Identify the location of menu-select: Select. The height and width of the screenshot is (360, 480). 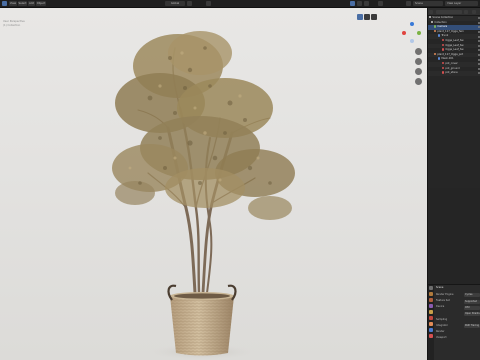
(22, 3).